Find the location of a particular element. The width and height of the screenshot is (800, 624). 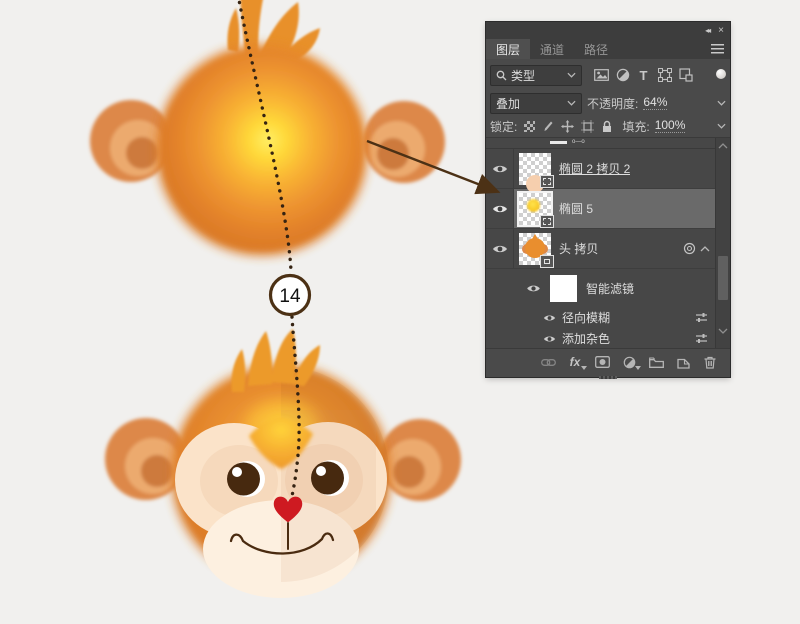

smart-filters-label: 智能滤镜 is located at coordinates (610, 288).